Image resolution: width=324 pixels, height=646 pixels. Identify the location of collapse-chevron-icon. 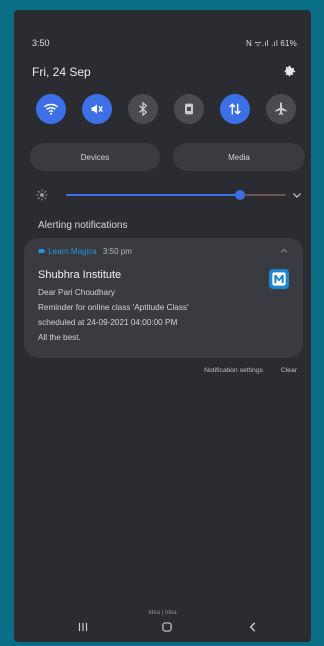
(284, 251).